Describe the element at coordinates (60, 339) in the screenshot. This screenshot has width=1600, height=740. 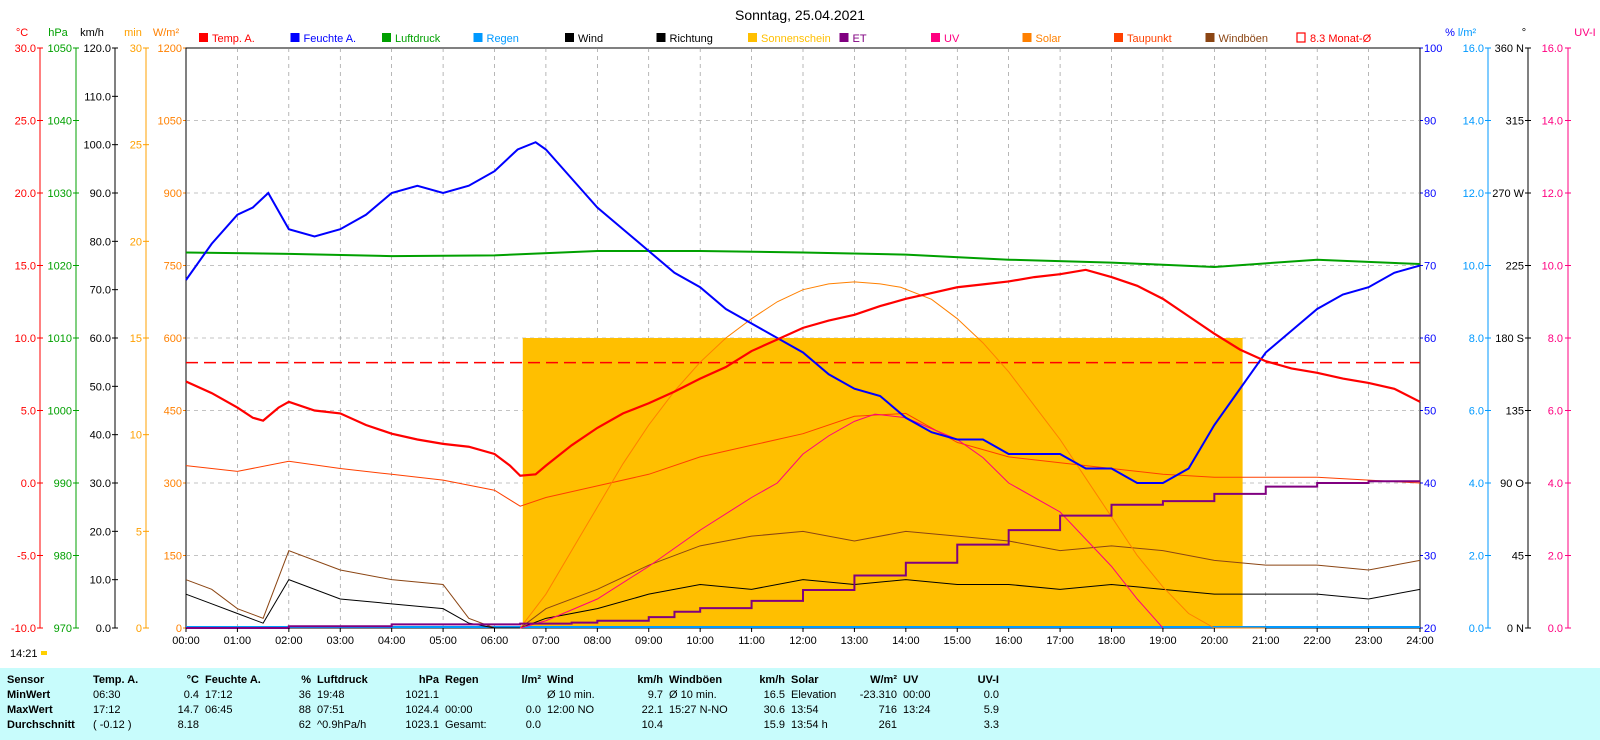
I see `axis-tick-label: 1010` at that location.